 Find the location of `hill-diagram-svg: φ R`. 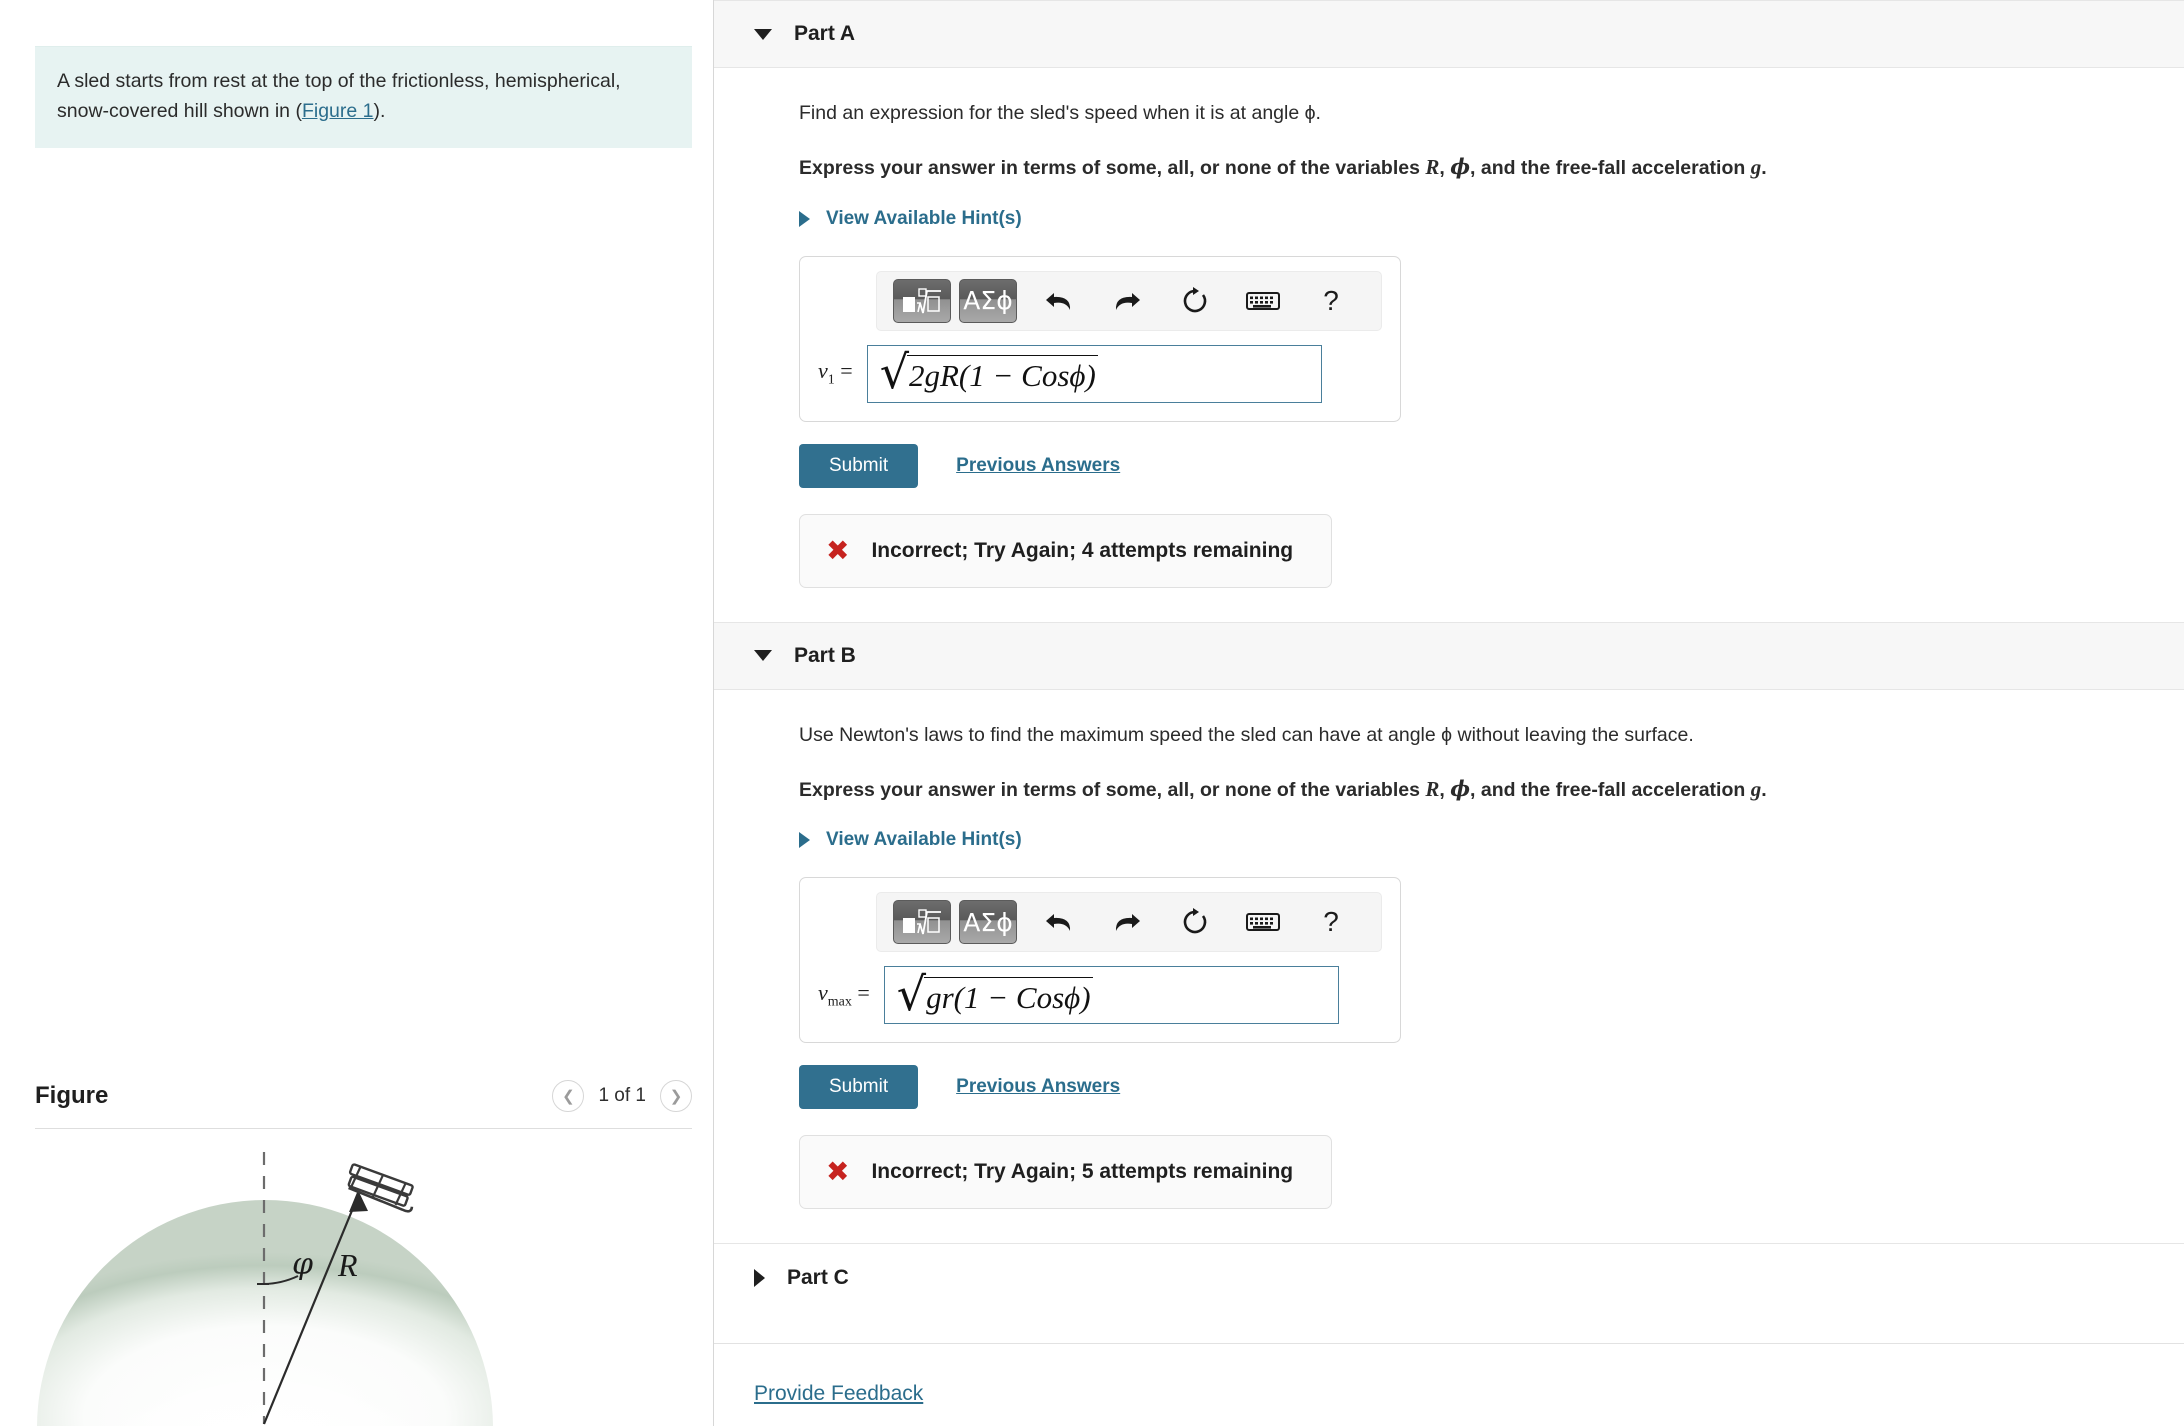

hill-diagram-svg: φ R is located at coordinates (265, 1289).